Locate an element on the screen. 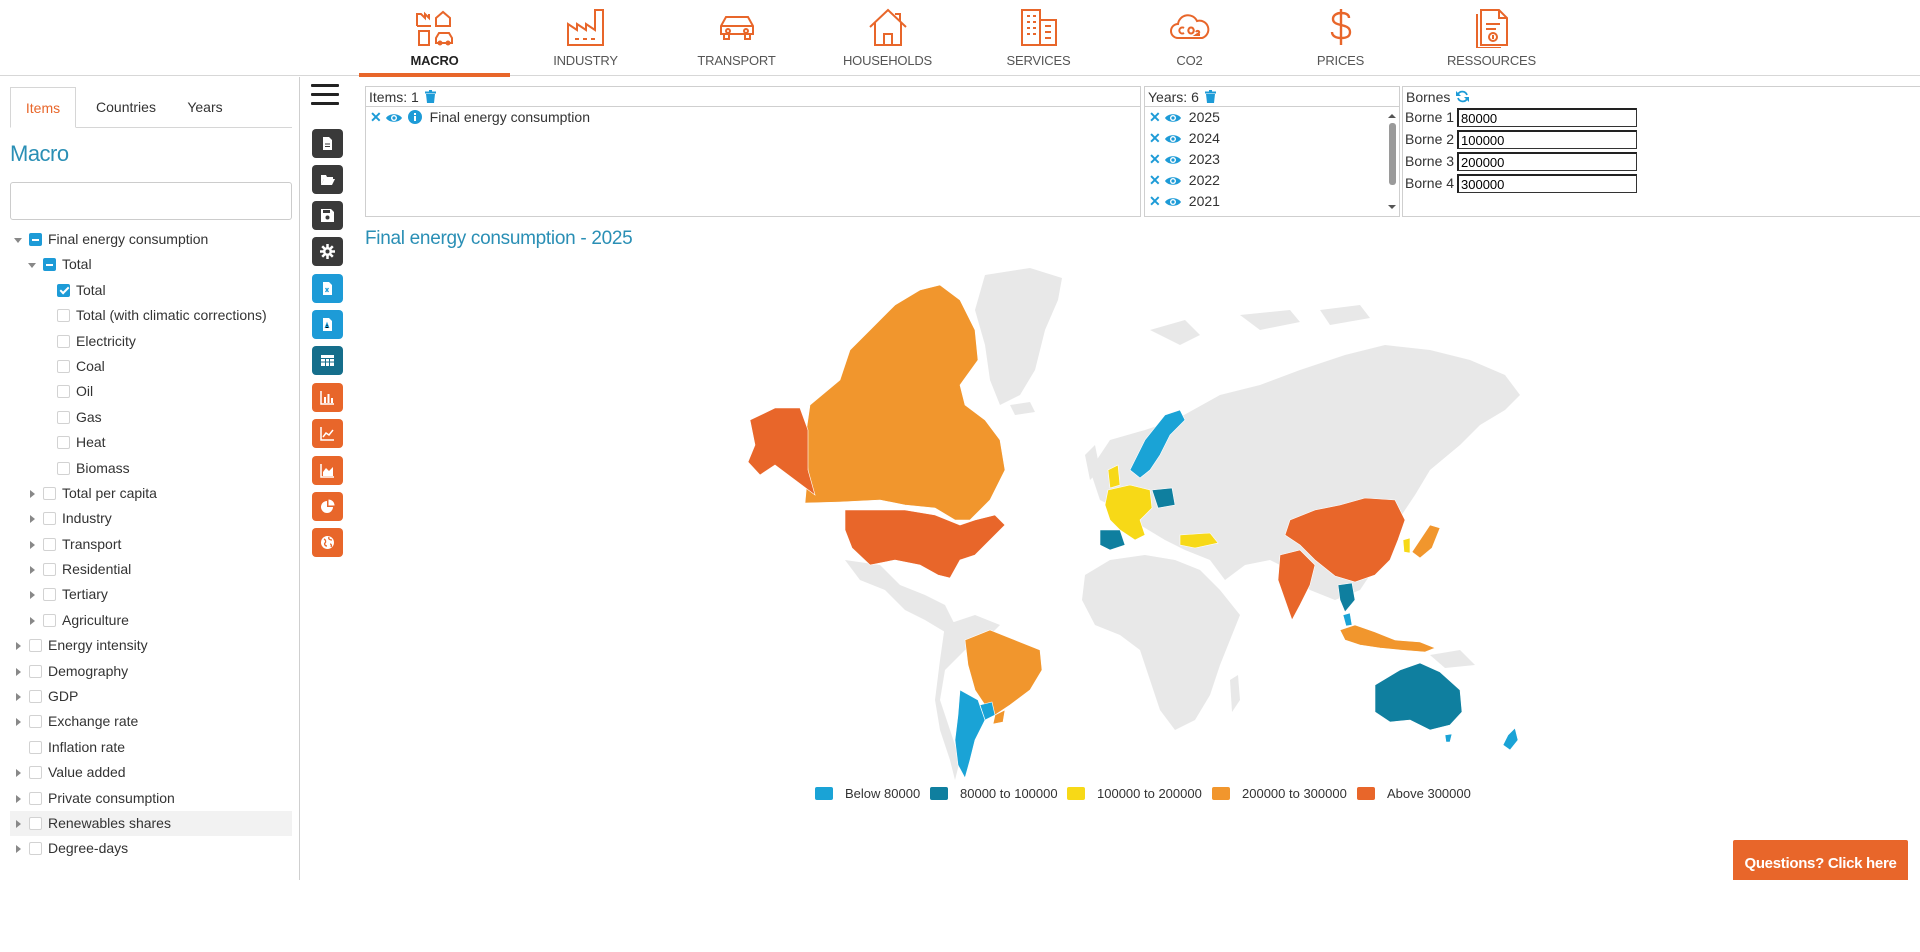 The width and height of the screenshot is (1920, 952). region-canada is located at coordinates (905, 402).